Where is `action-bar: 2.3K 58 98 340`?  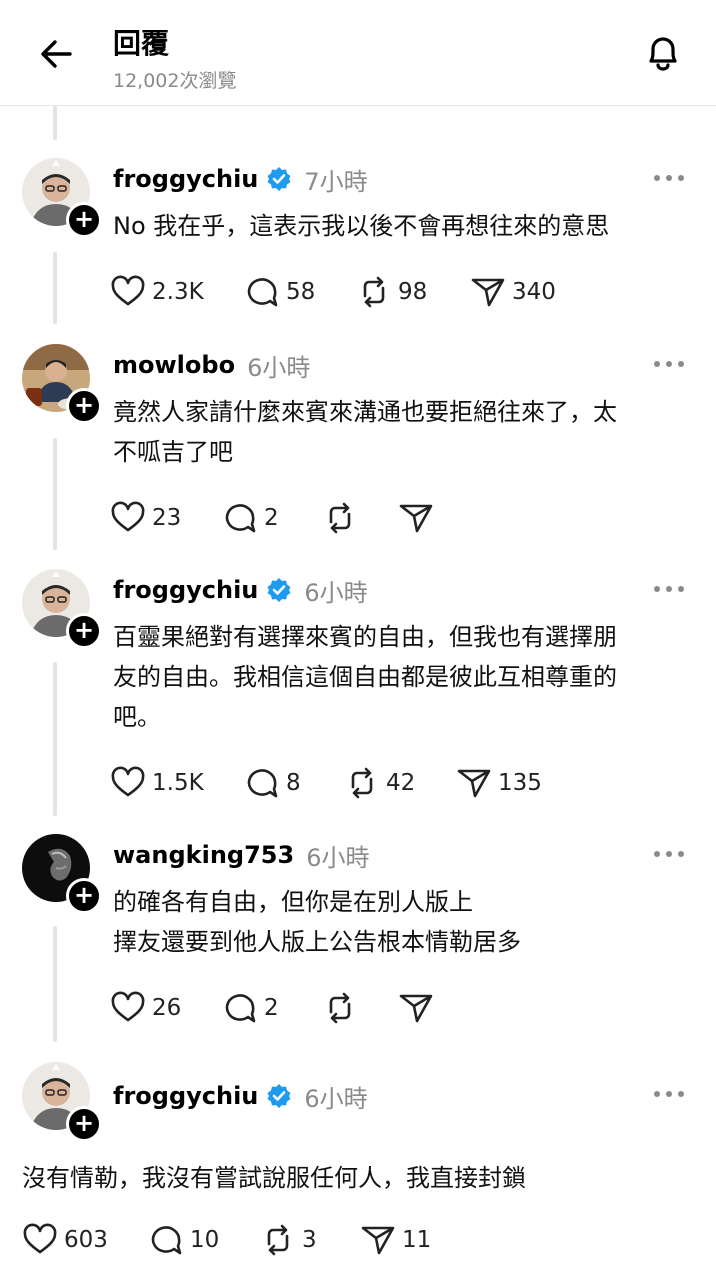
action-bar: 2.3K 58 98 340 is located at coordinates (333, 292).